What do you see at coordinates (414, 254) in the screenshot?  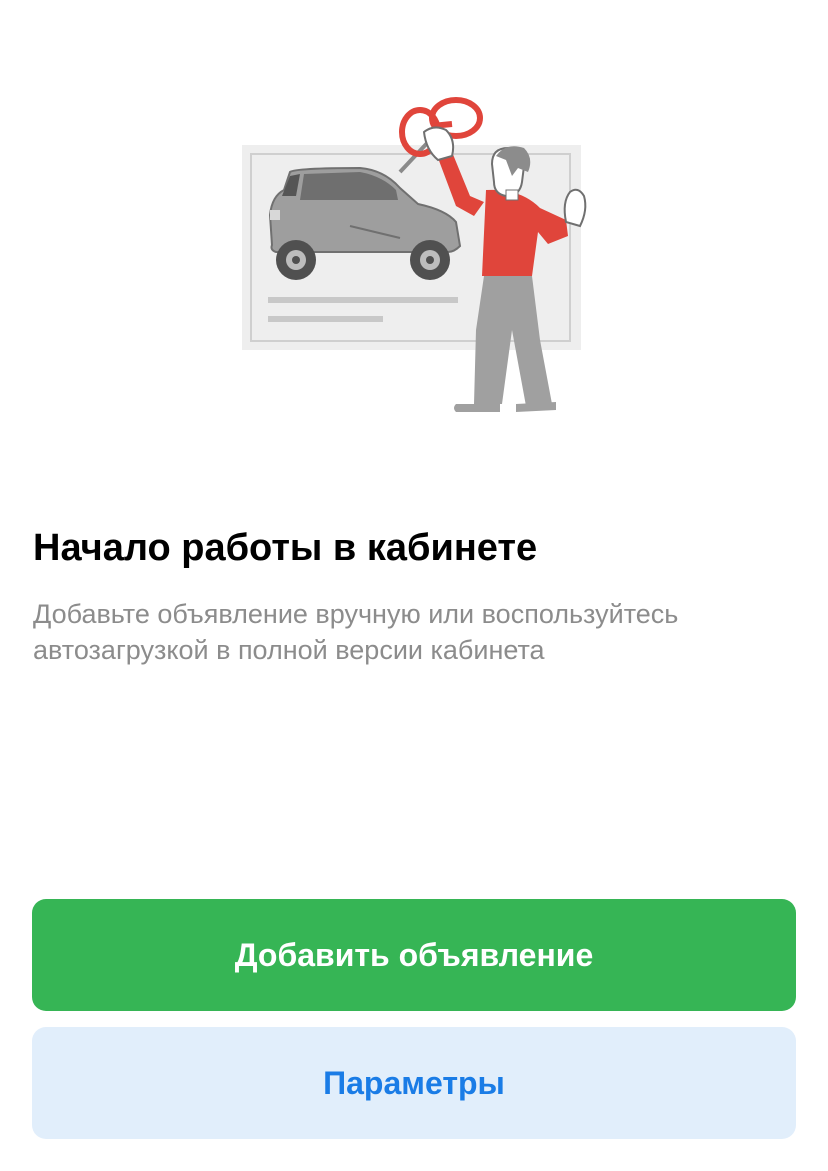 I see `car-listing-illustration` at bounding box center [414, 254].